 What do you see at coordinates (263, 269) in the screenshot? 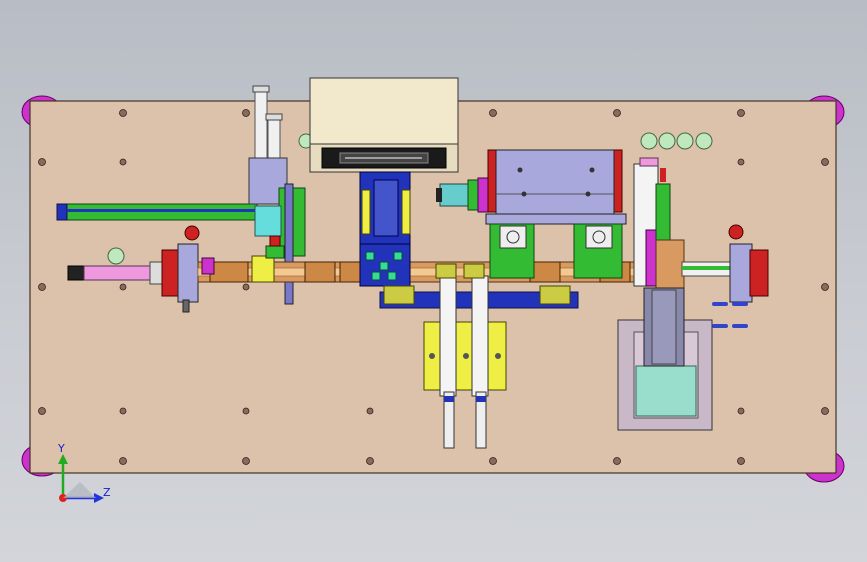
I see `yellow-block` at bounding box center [263, 269].